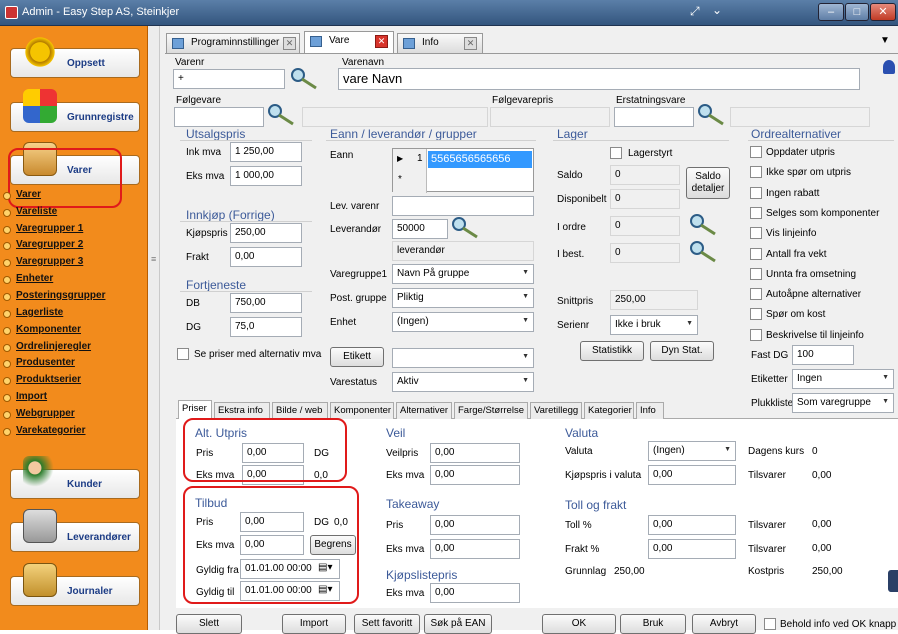 Image resolution: width=898 pixels, height=634 pixels. What do you see at coordinates (46, 346) in the screenshot?
I see `subitem-ordrelinjeregler: Ordrelinjeregler` at bounding box center [46, 346].